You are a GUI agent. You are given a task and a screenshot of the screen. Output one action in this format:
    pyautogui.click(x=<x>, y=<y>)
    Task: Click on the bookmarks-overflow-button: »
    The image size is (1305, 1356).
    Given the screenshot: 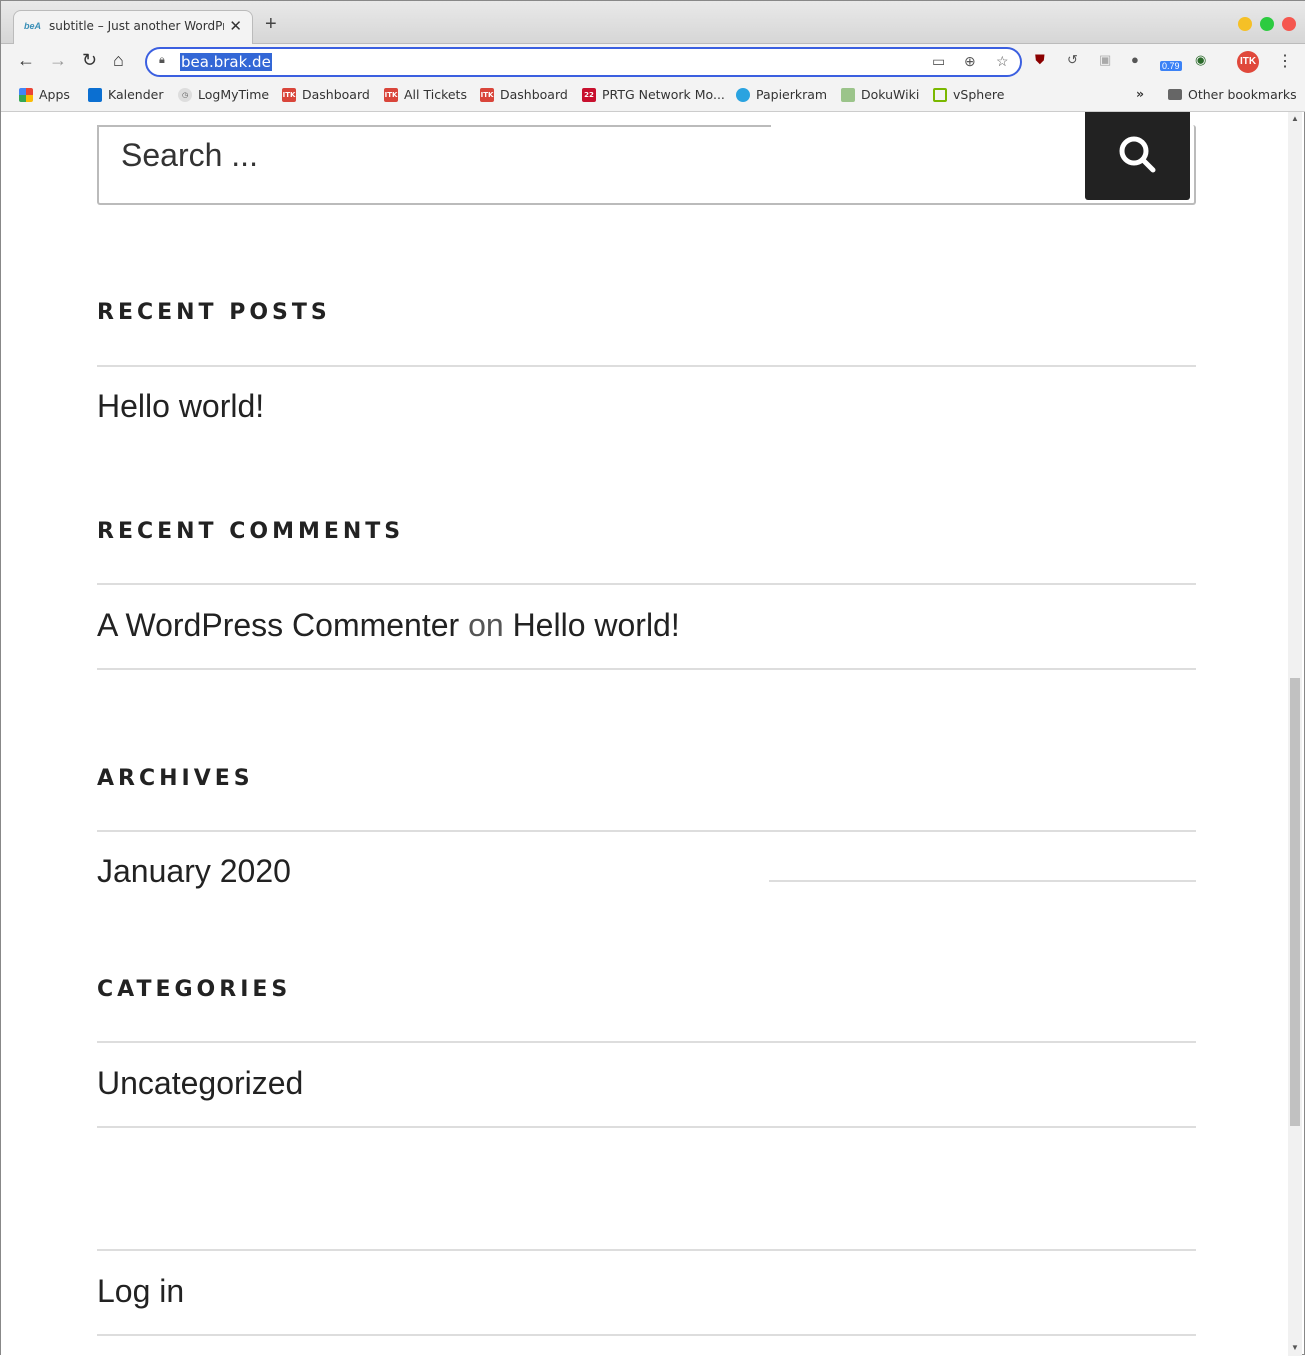 What is the action you would take?
    pyautogui.click(x=1140, y=93)
    